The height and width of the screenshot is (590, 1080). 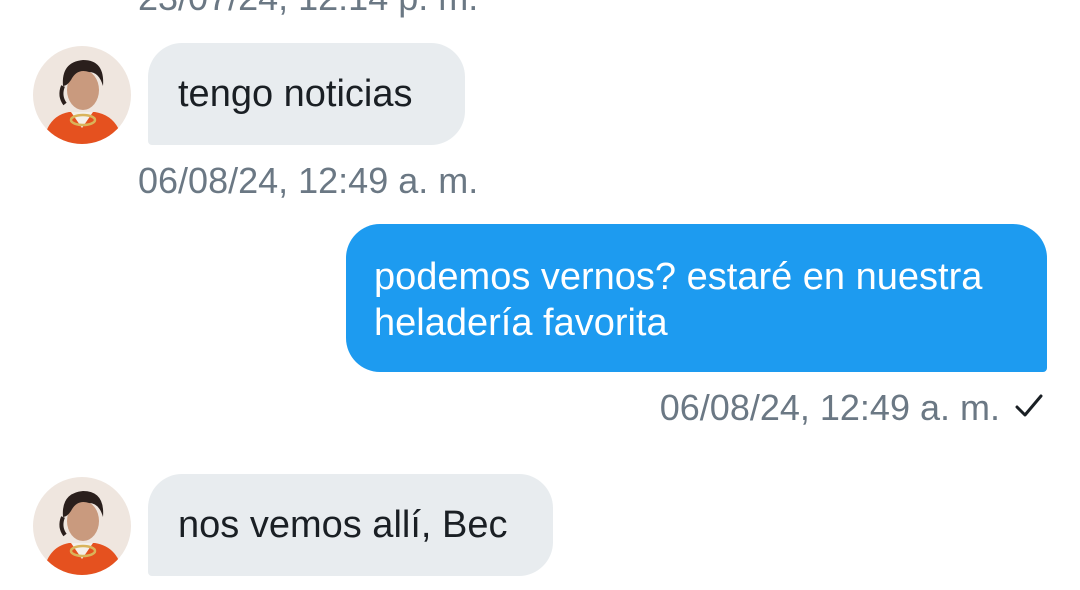 I want to click on message-meta: 06/08/24, 12:49 a. m., so click(x=852, y=408).